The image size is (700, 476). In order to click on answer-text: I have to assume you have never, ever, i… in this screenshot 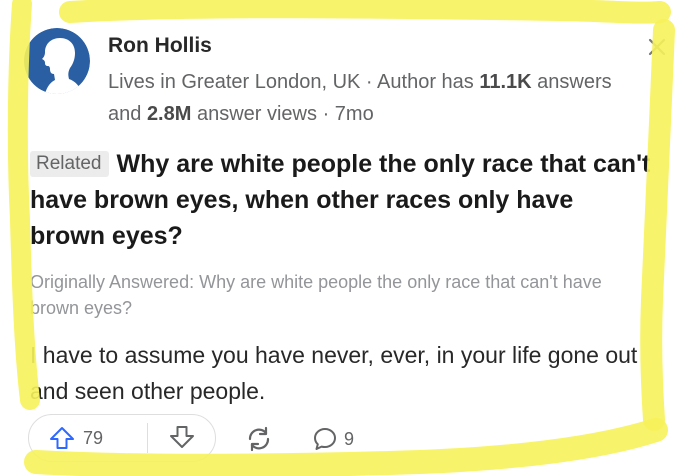, I will do `click(334, 373)`.